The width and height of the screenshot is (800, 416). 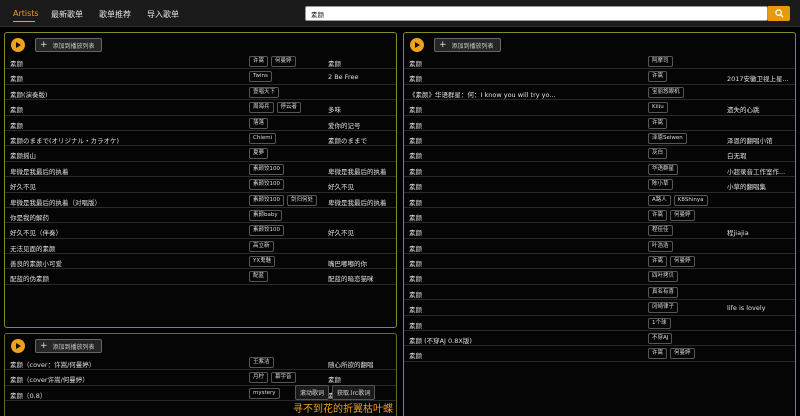 I want to click on song-row: 素颜 A路人 K8Shinya, so click(x=599, y=200).